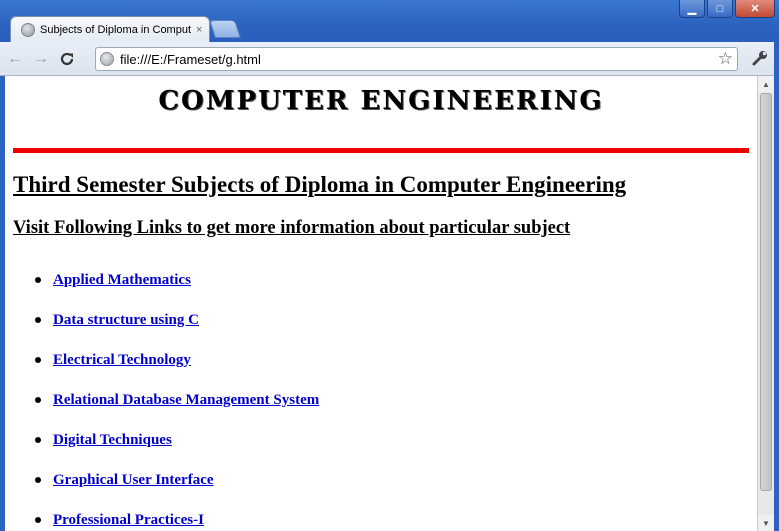 The width and height of the screenshot is (779, 531). I want to click on vertical-scrollbar: ▲ ▼, so click(765, 303).